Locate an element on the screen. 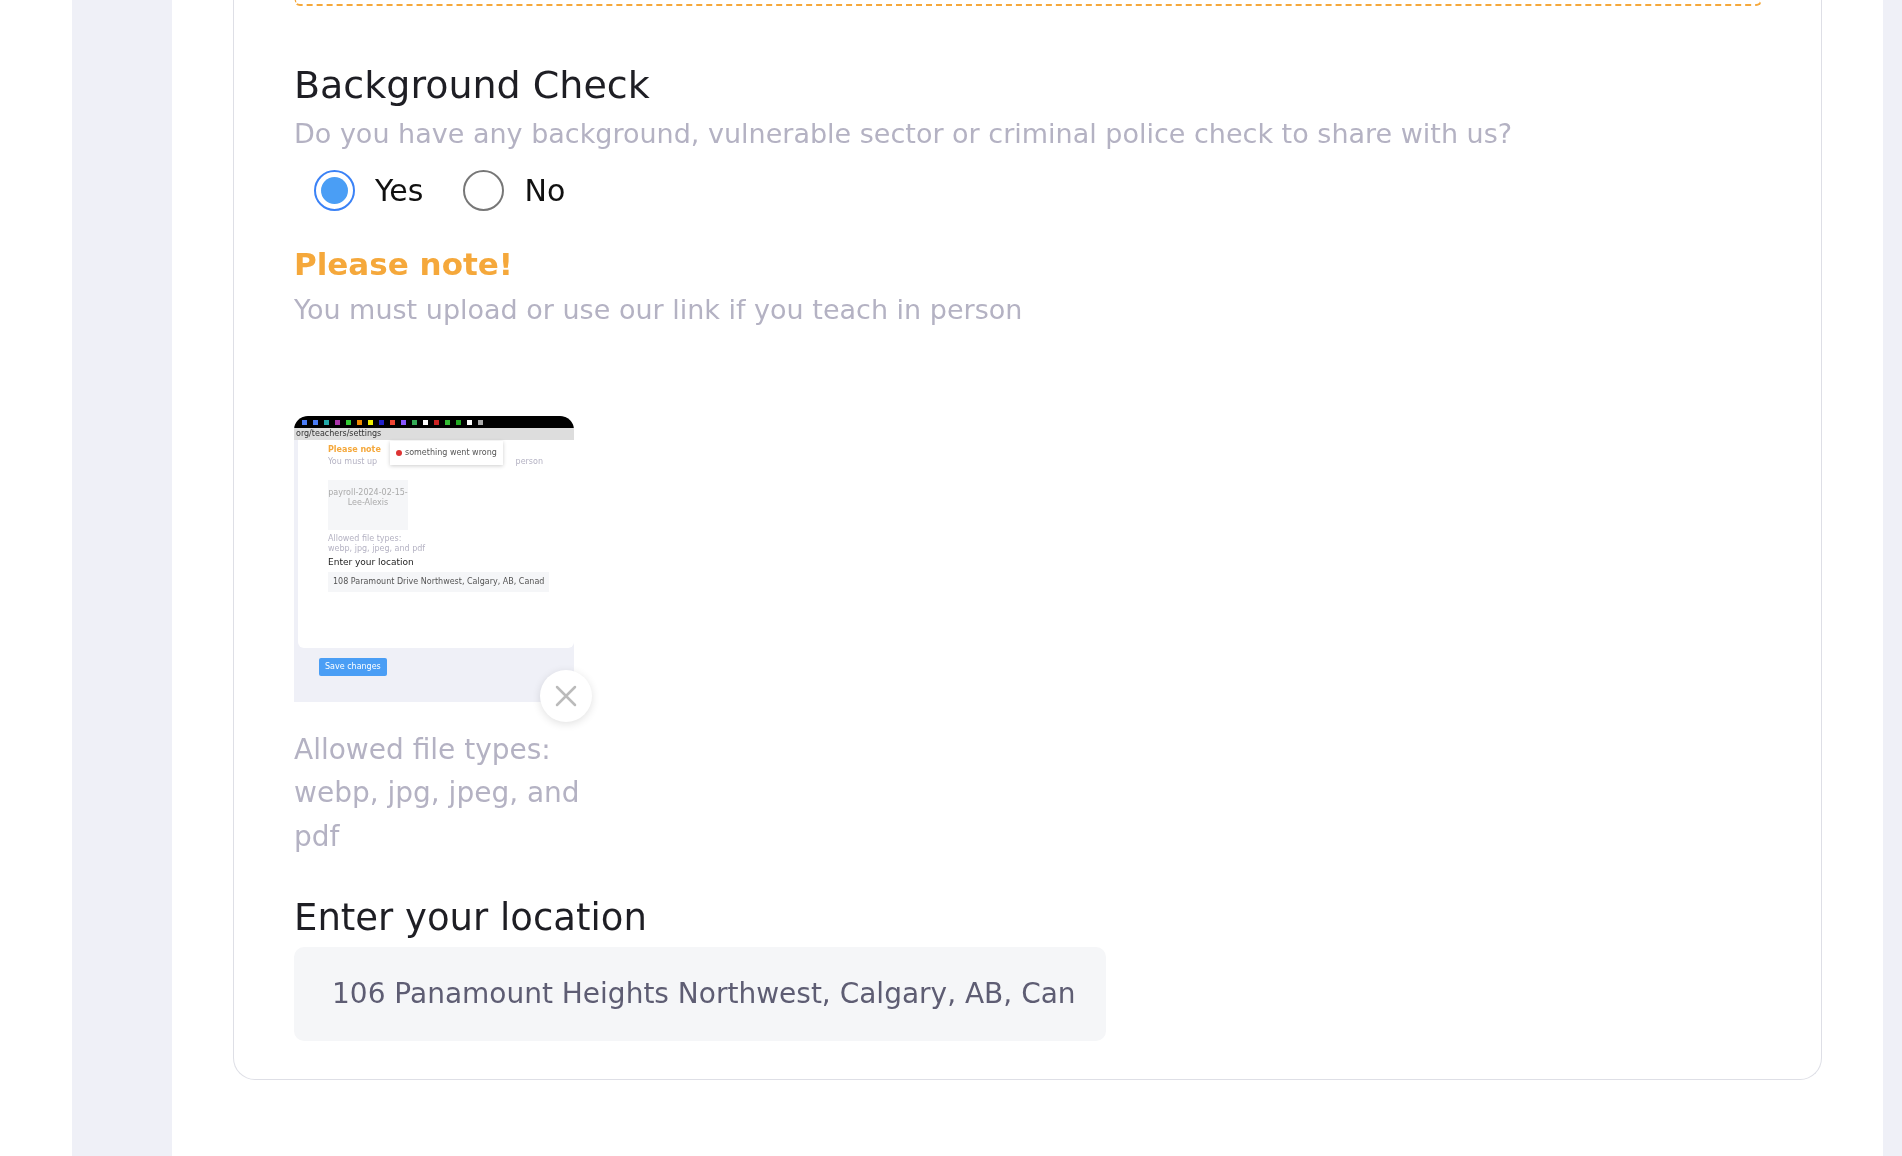  file-name: payroll-2024-02-15-Lee-Alexis is located at coordinates (368, 505).